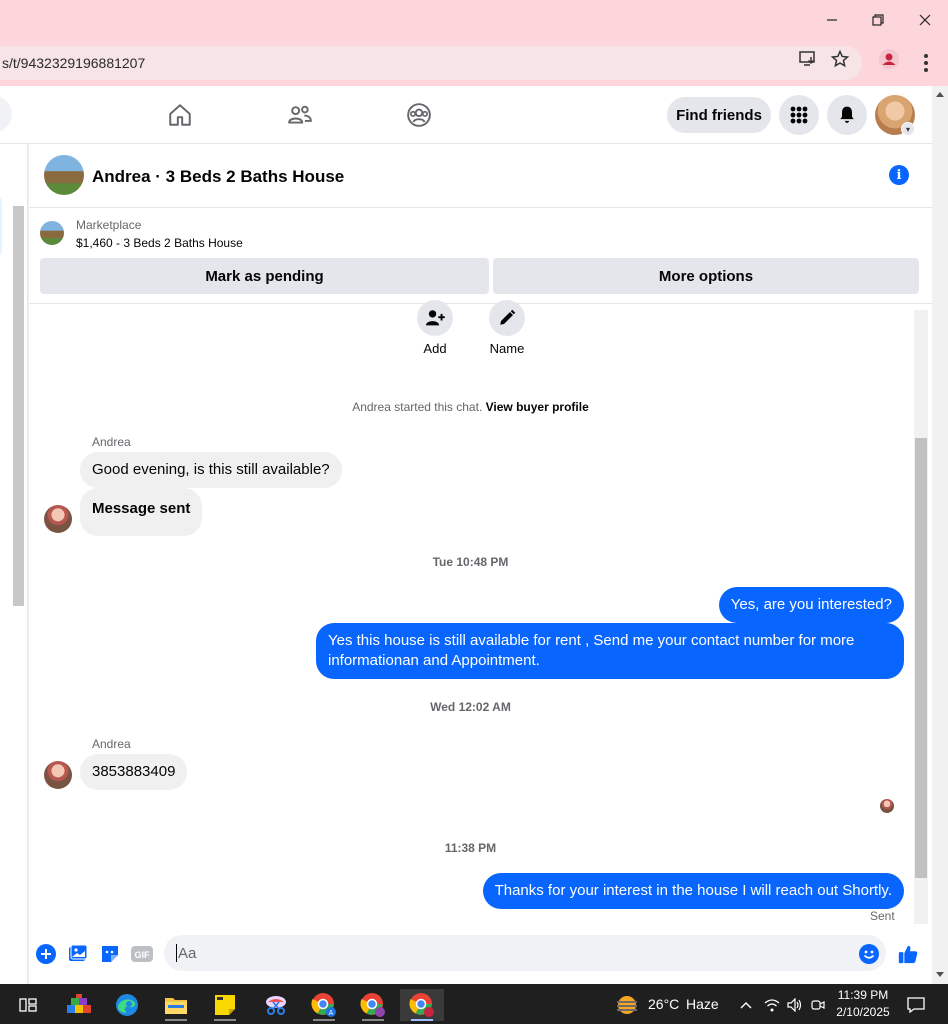 The width and height of the screenshot is (948, 1024). Describe the element at coordinates (74, 63) in the screenshot. I see `url-text: s/t/9432329196881207` at that location.